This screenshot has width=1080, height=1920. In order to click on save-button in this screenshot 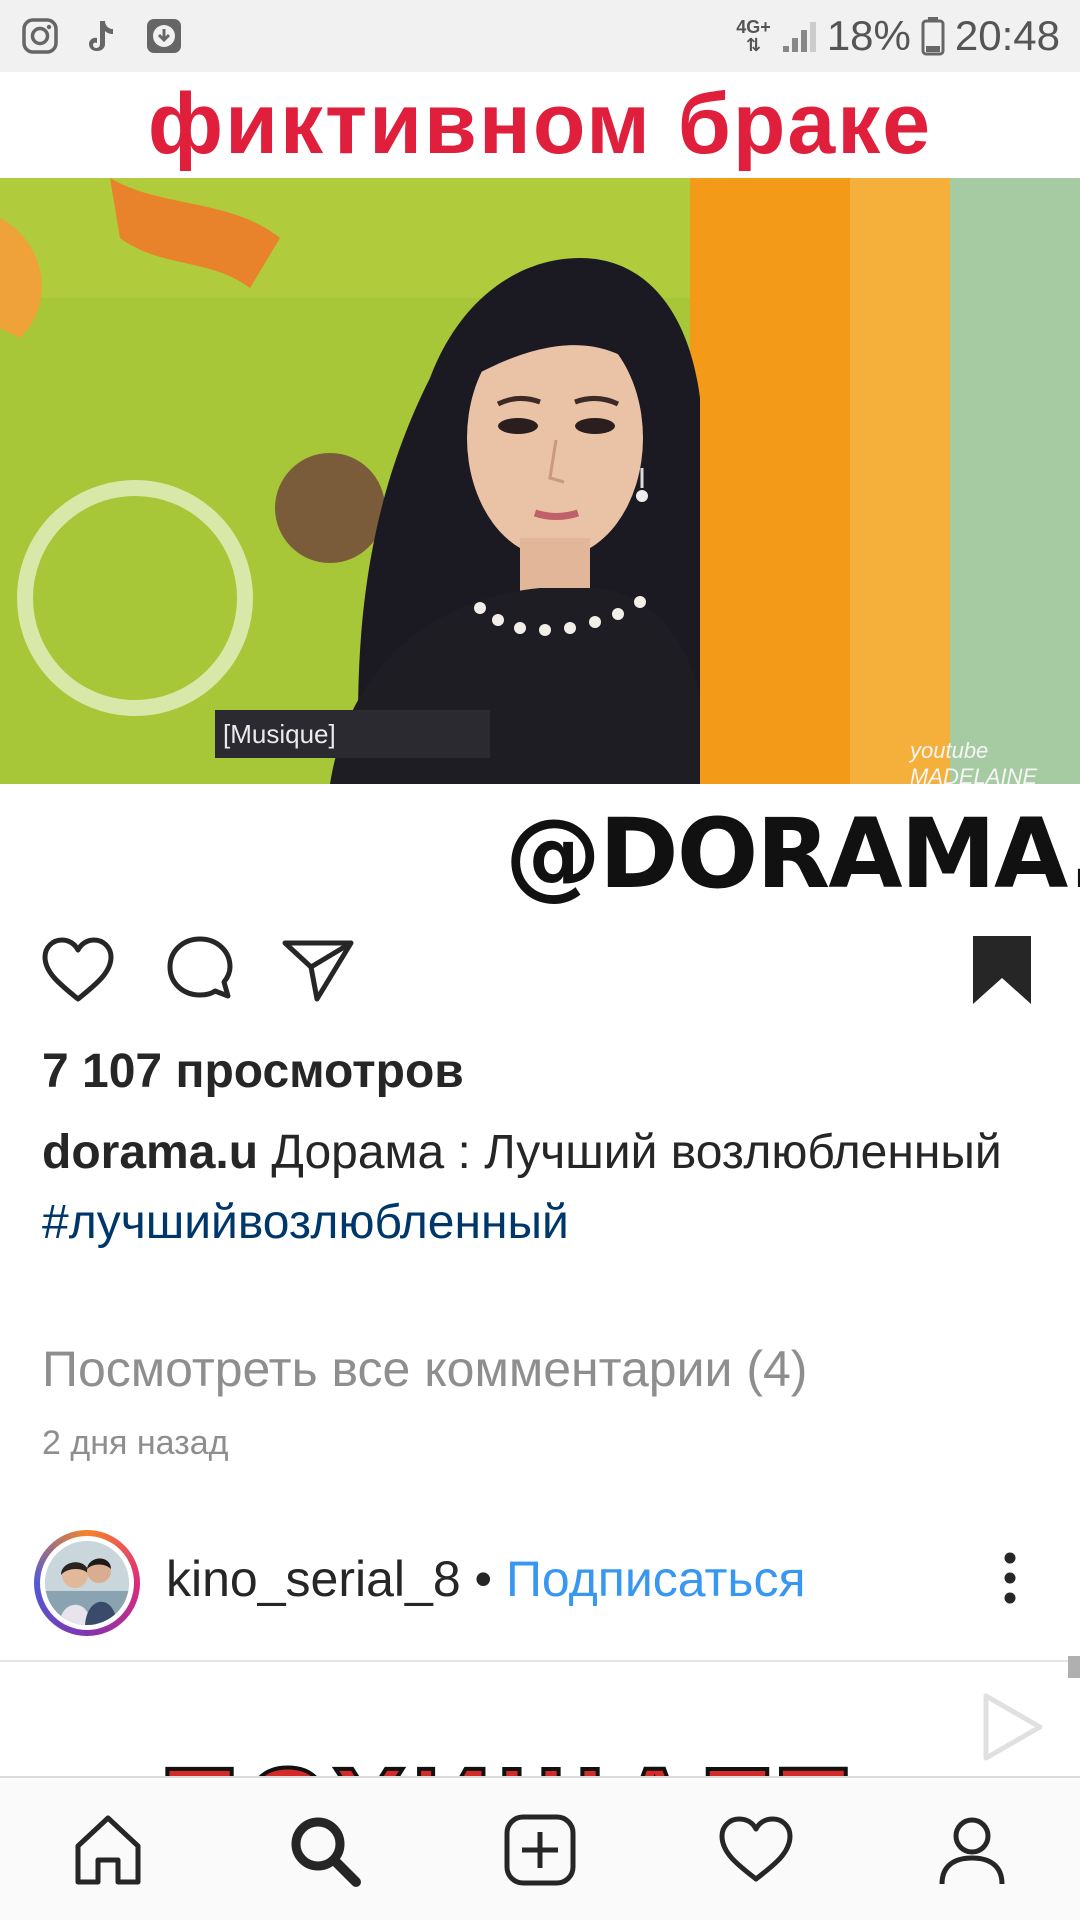, I will do `click(1002, 970)`.